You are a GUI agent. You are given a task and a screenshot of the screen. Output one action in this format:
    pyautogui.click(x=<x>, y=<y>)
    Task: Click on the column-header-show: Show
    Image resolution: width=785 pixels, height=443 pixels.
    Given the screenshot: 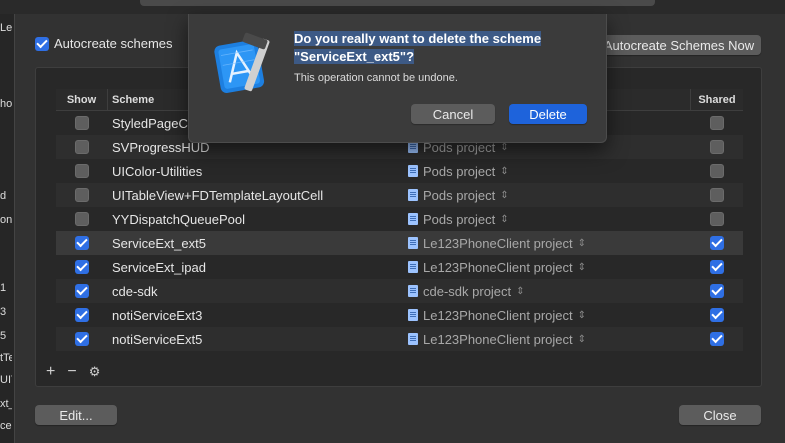 What is the action you would take?
    pyautogui.click(x=82, y=99)
    